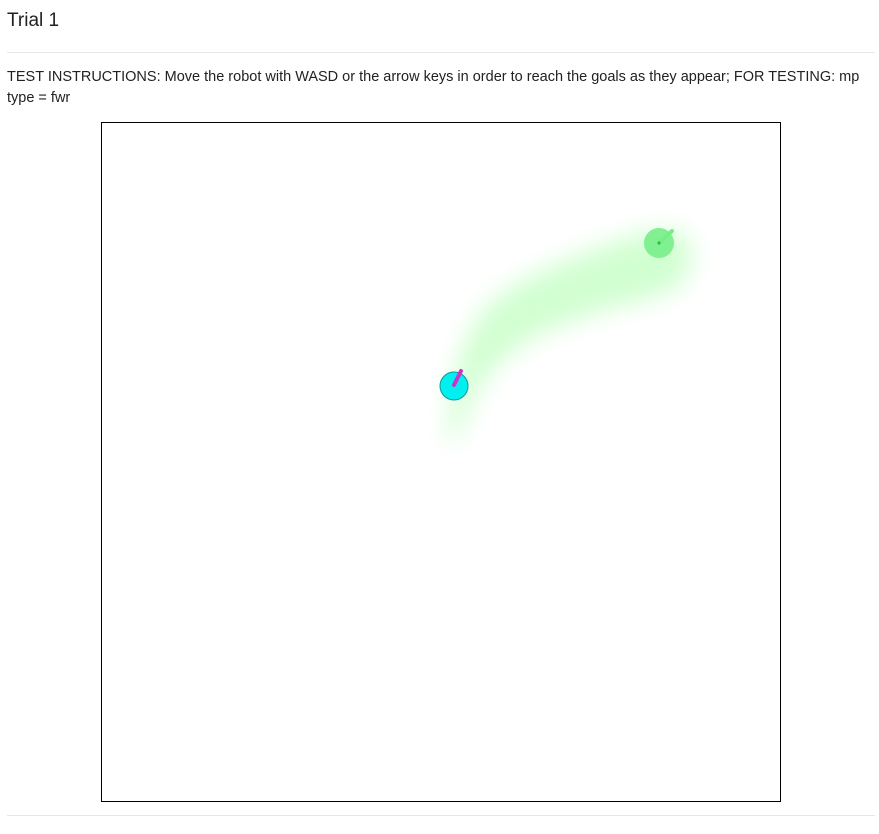 The height and width of the screenshot is (834, 879). Describe the element at coordinates (441, 52) in the screenshot. I see `header-divider` at that location.